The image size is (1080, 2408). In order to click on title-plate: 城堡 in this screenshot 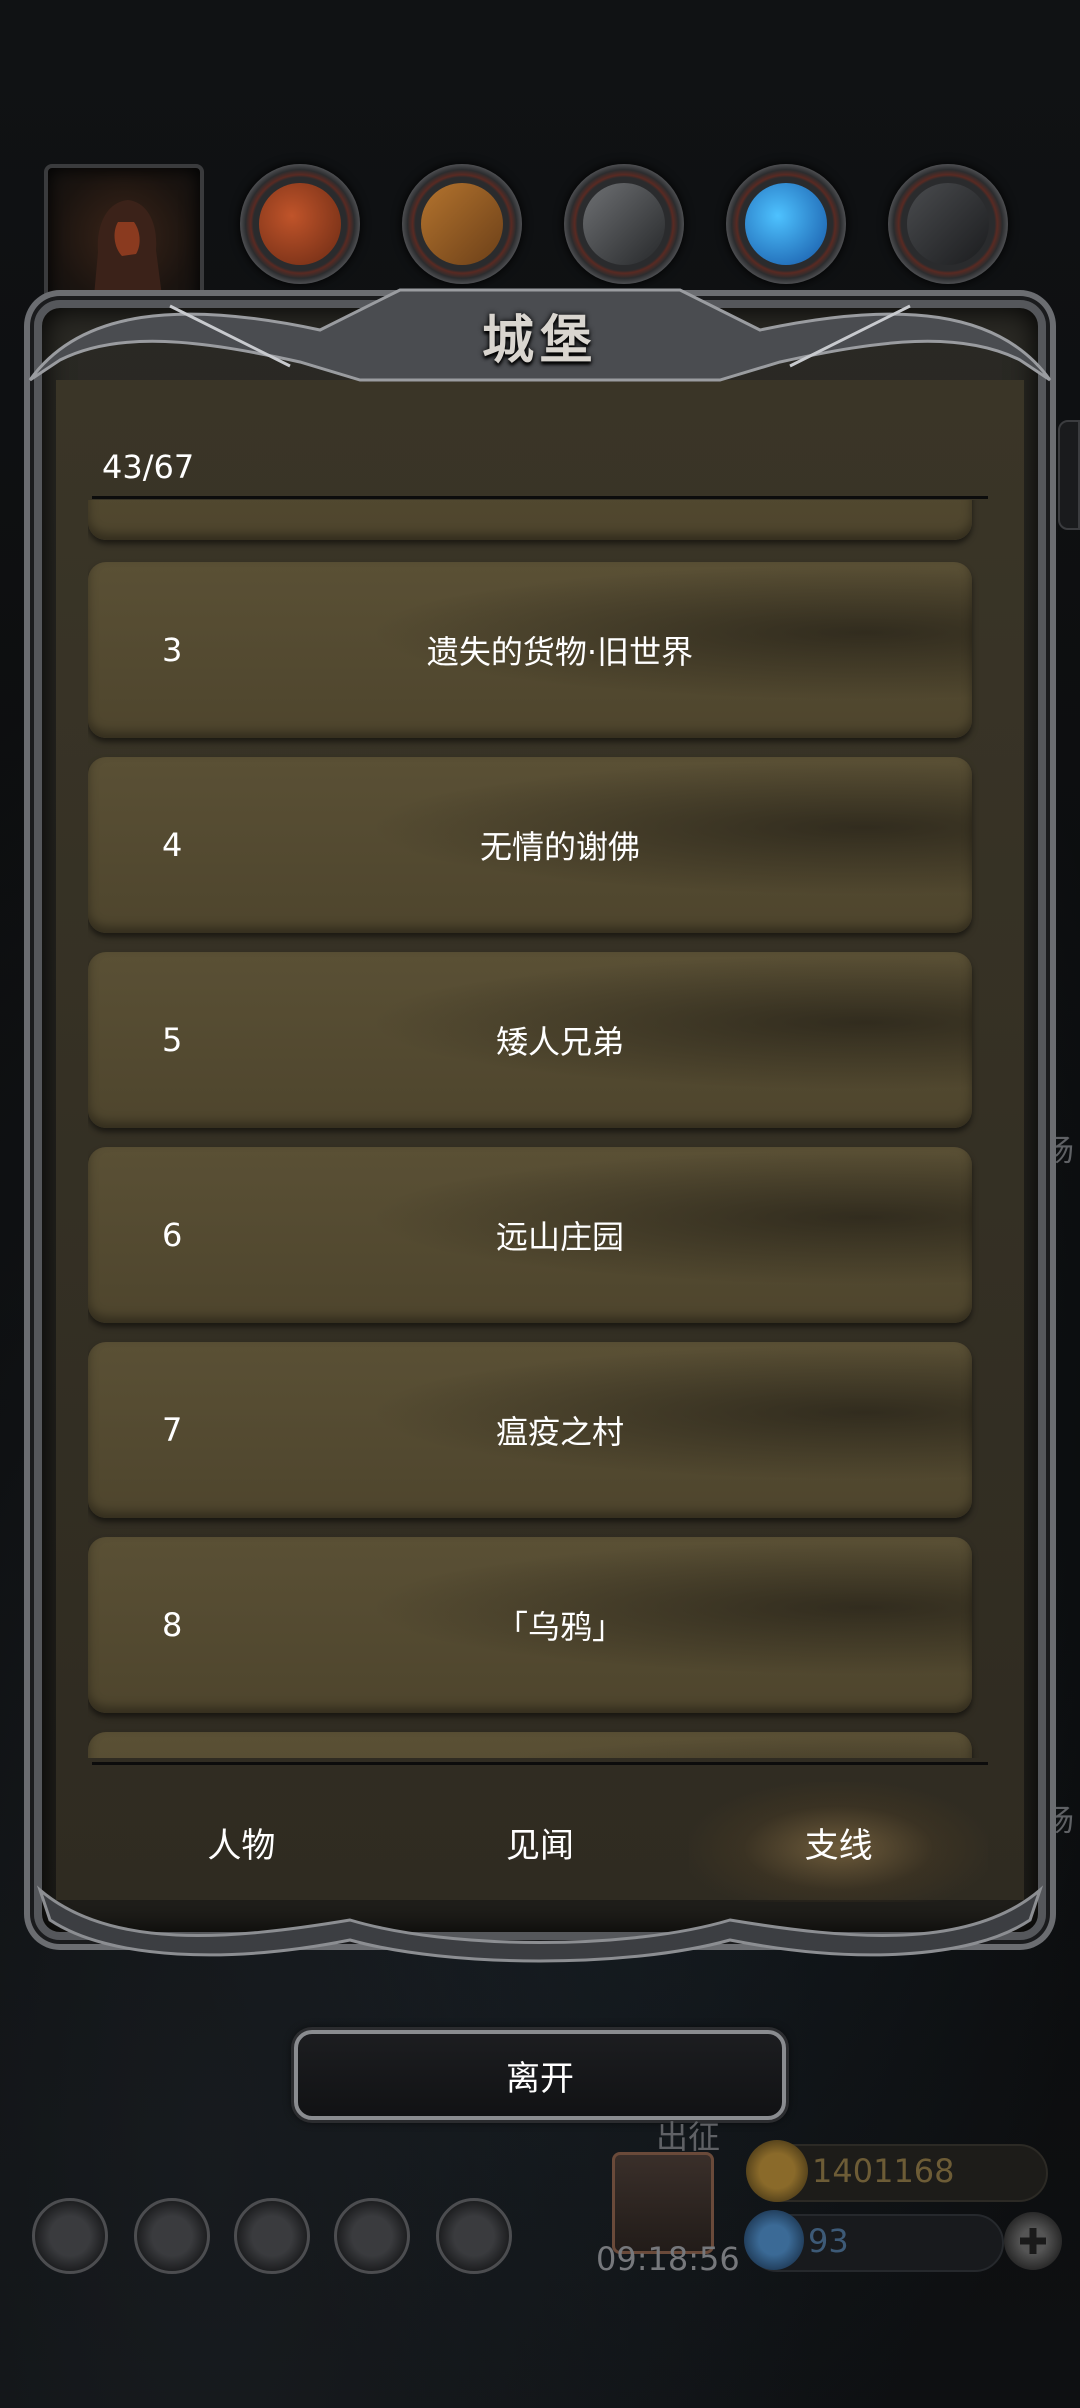, I will do `click(540, 335)`.